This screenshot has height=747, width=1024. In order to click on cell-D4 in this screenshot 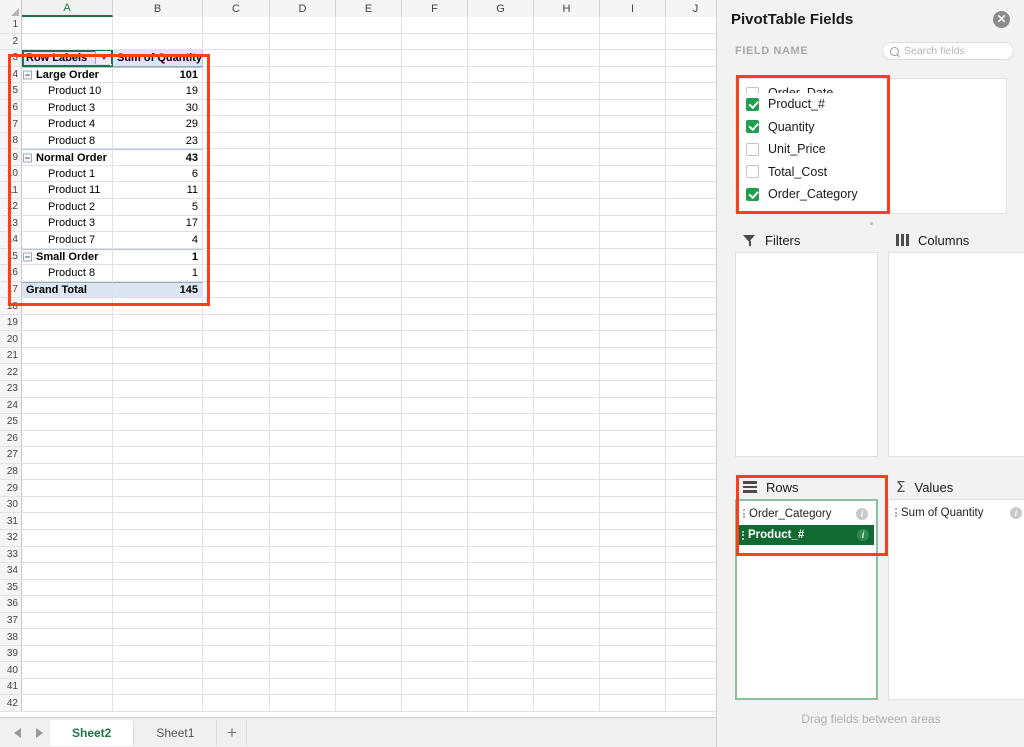, I will do `click(303, 75)`.